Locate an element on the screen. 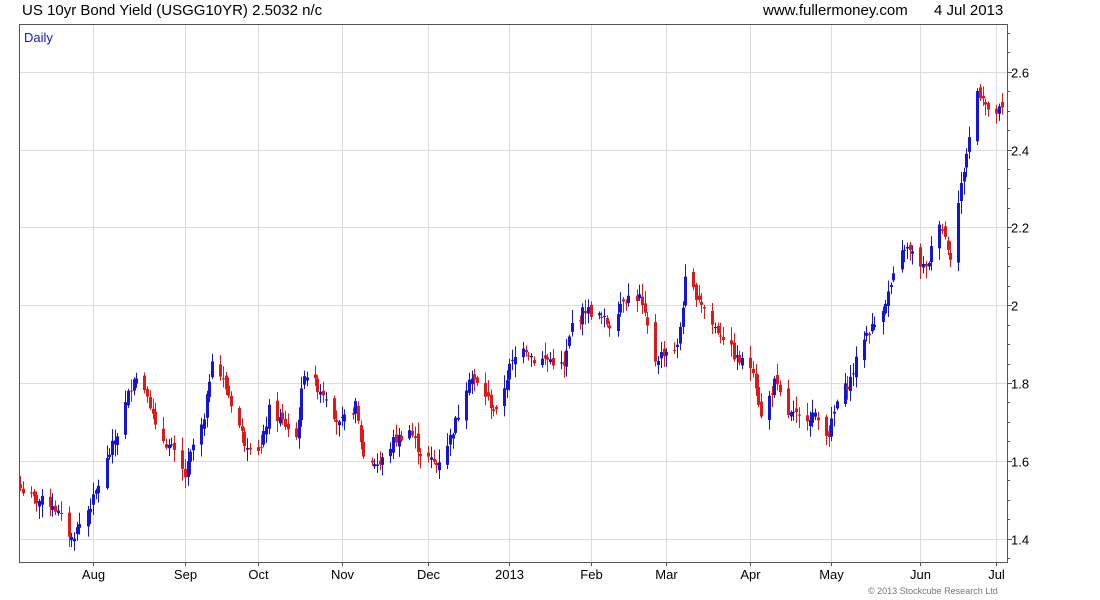 The width and height of the screenshot is (1100, 600). x-tick-label: Mar is located at coordinates (666, 574).